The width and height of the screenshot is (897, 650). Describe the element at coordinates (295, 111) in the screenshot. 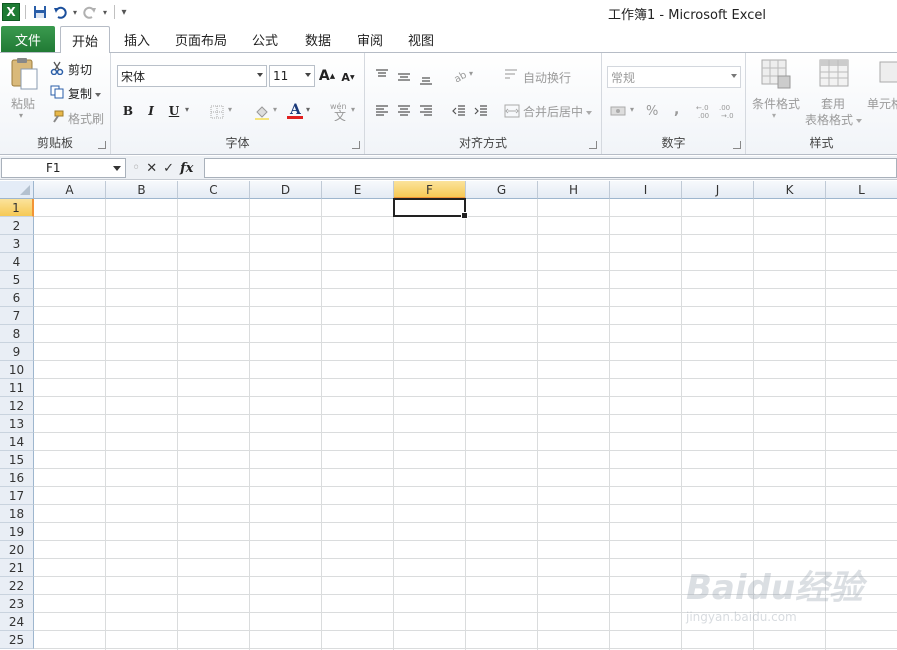

I see `font-color-icon: A` at that location.